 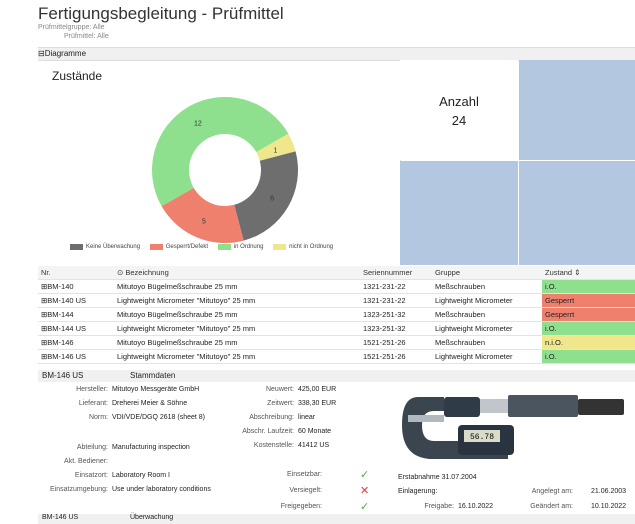 What do you see at coordinates (92, 447) in the screenshot?
I see `label-abteilung: Abteilung:` at bounding box center [92, 447].